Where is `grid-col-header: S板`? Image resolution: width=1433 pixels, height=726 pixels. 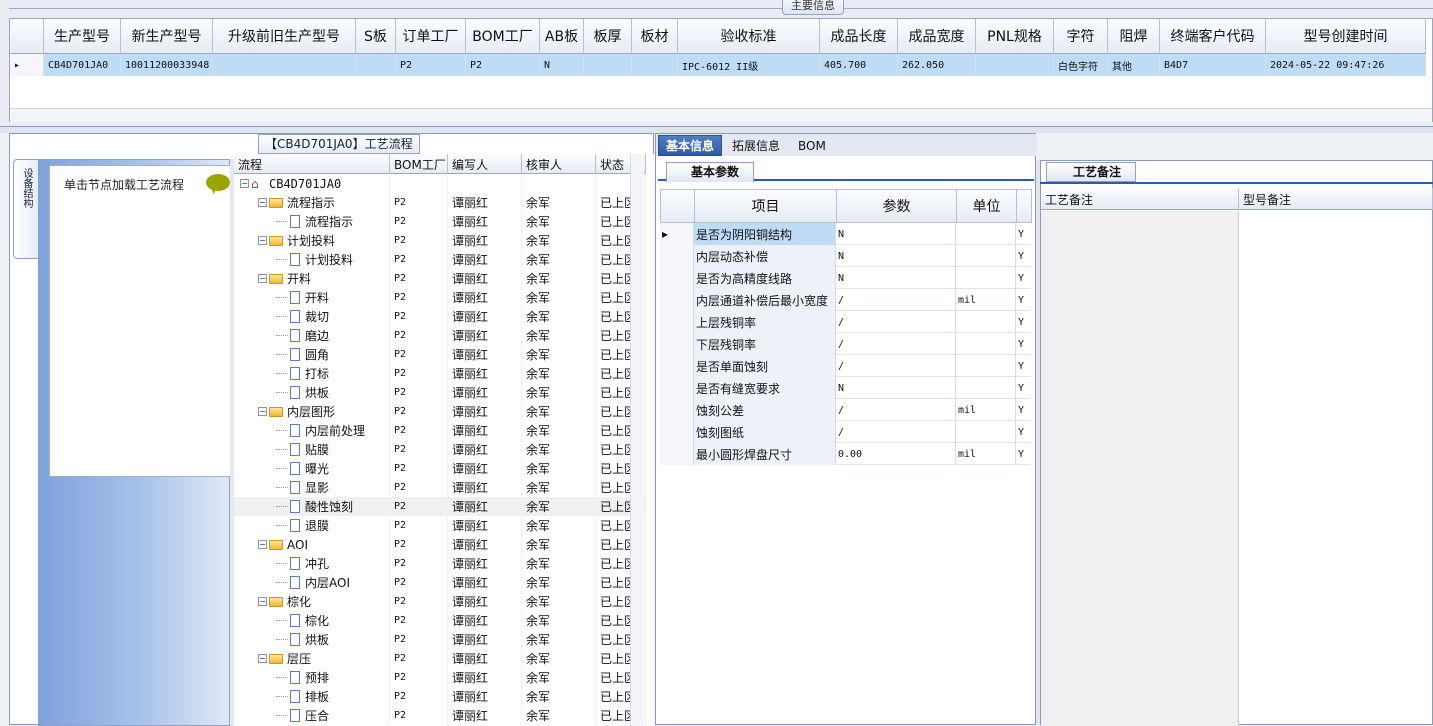 grid-col-header: S板 is located at coordinates (376, 36).